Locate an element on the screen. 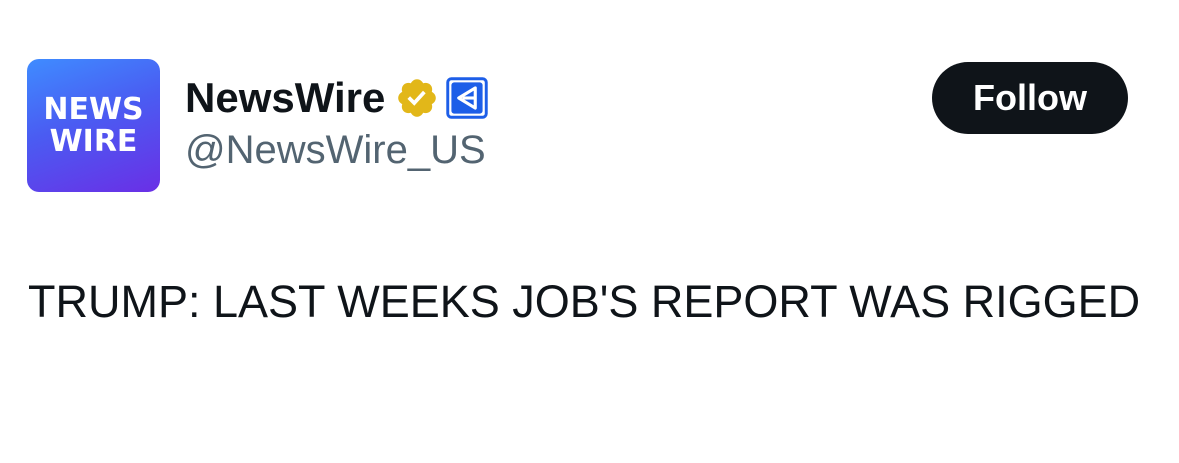 This screenshot has width=1179, height=463. name-row: NewsWire is located at coordinates (337, 98).